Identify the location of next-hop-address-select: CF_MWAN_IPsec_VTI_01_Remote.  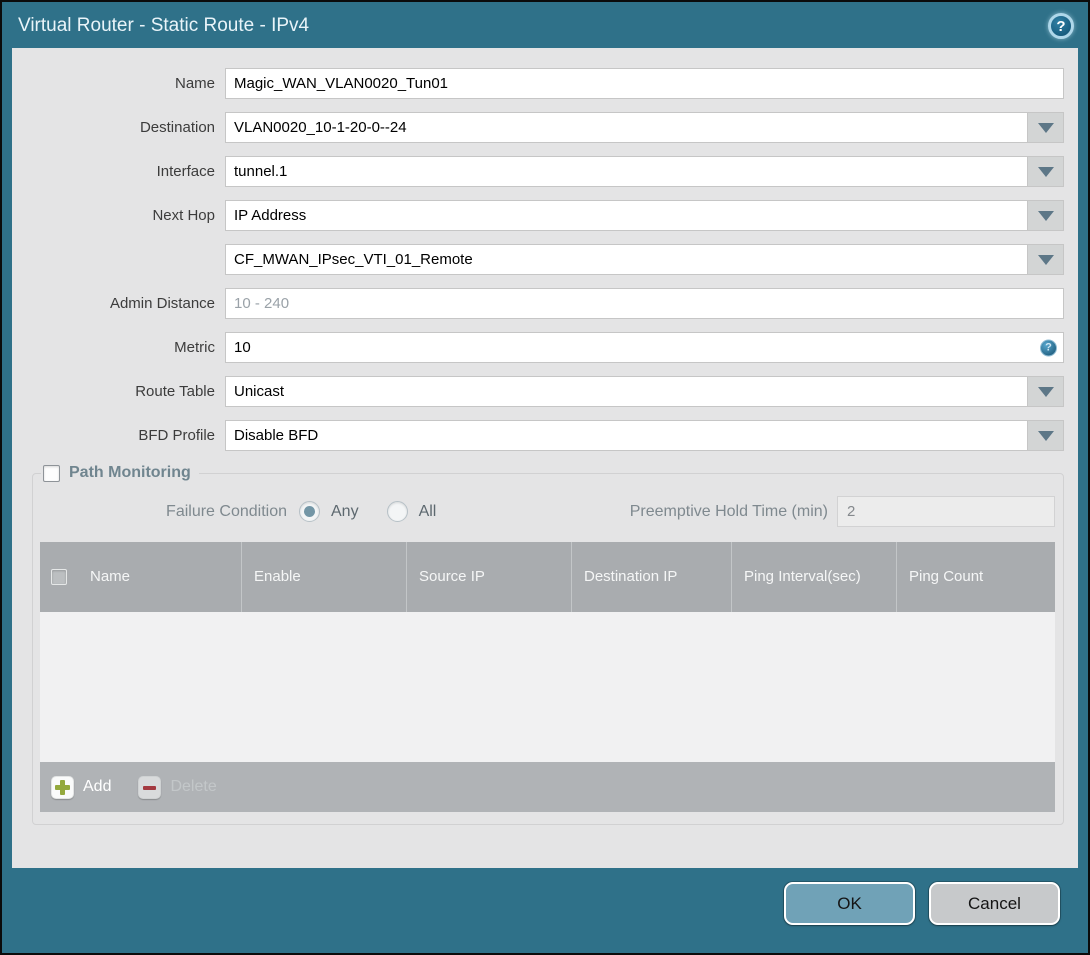
(644, 259).